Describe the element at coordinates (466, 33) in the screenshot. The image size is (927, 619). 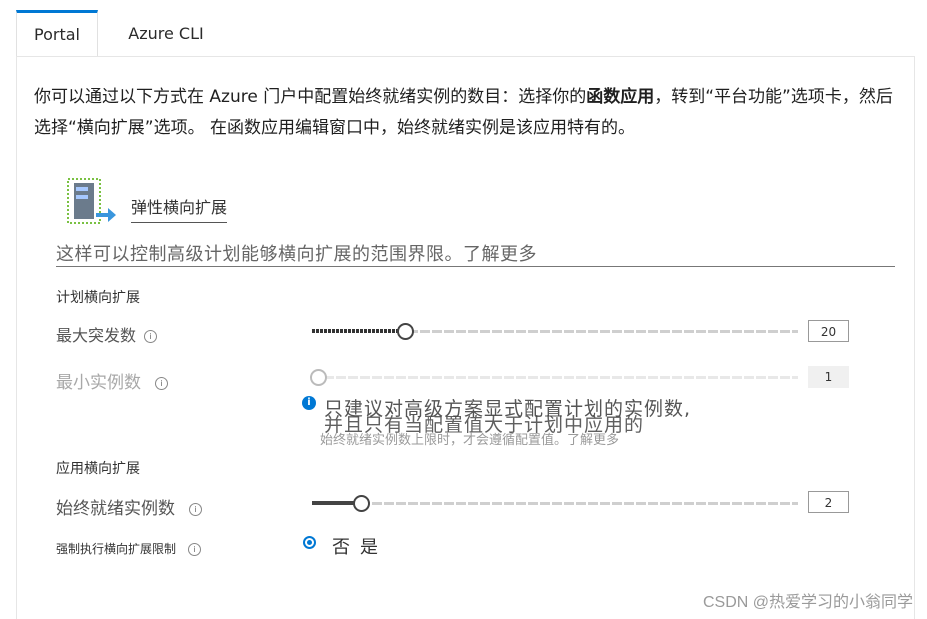
I see `tab-bar: Portal Azure CLI` at that location.